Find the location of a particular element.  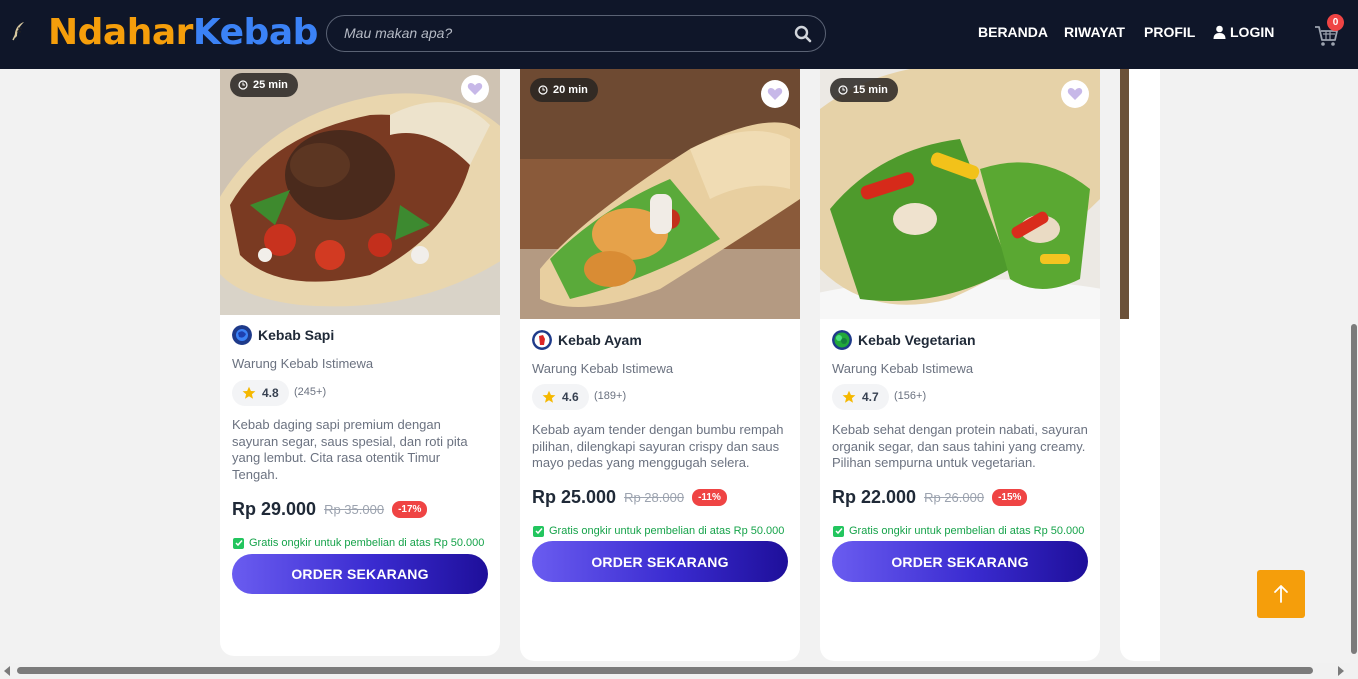

chicken-icon is located at coordinates (542, 340).